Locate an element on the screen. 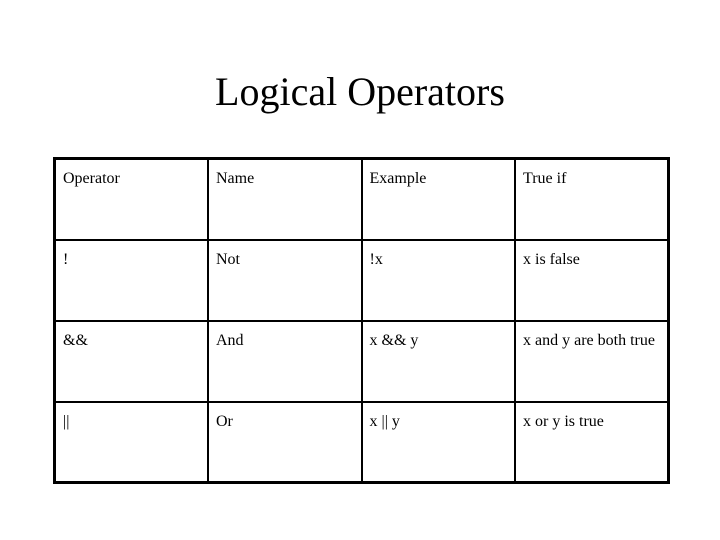 The image size is (720, 540). cell-example: x && y is located at coordinates (438, 361).